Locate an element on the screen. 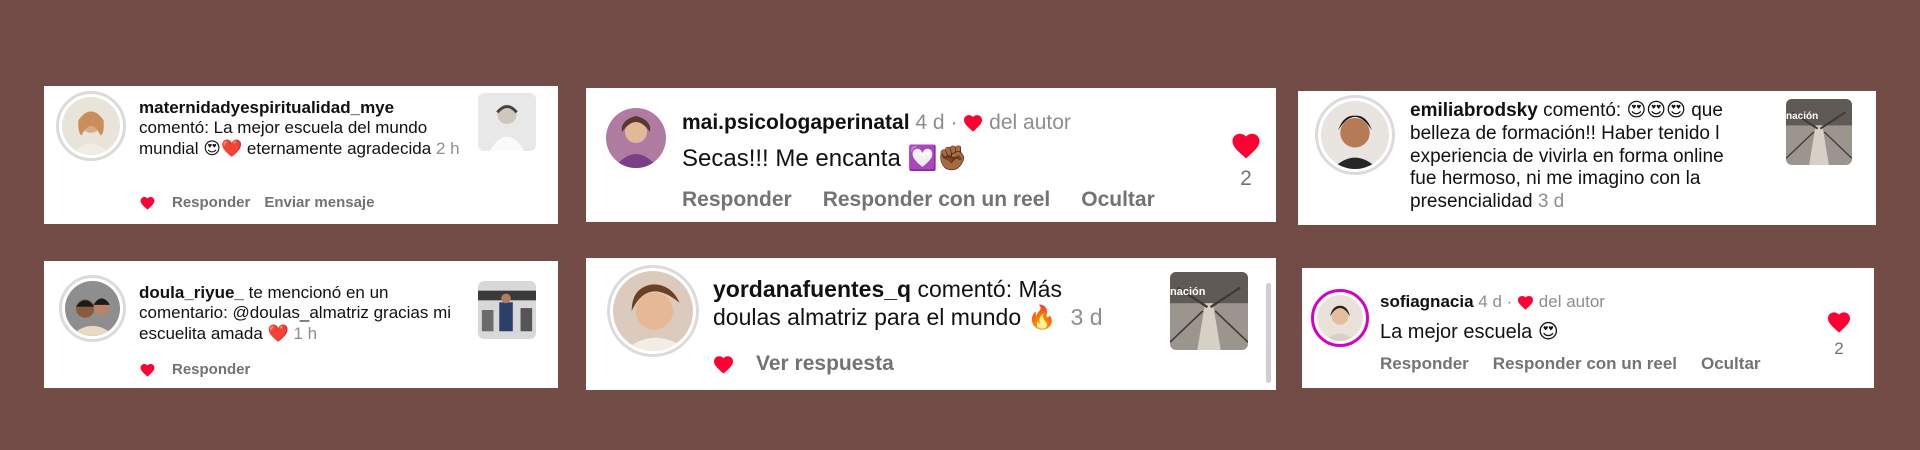  username: doula_riyue_ is located at coordinates (191, 292).